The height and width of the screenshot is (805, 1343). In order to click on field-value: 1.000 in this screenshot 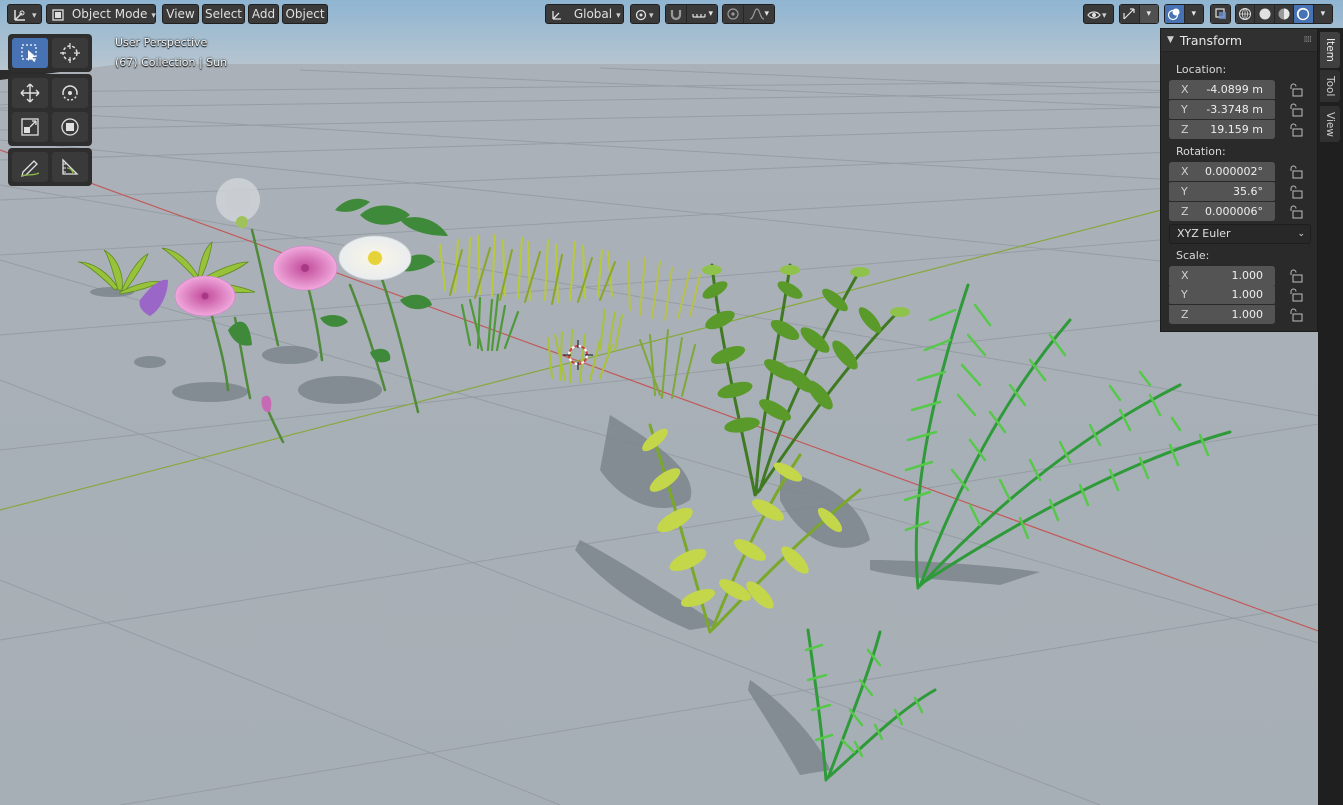, I will do `click(1247, 314)`.